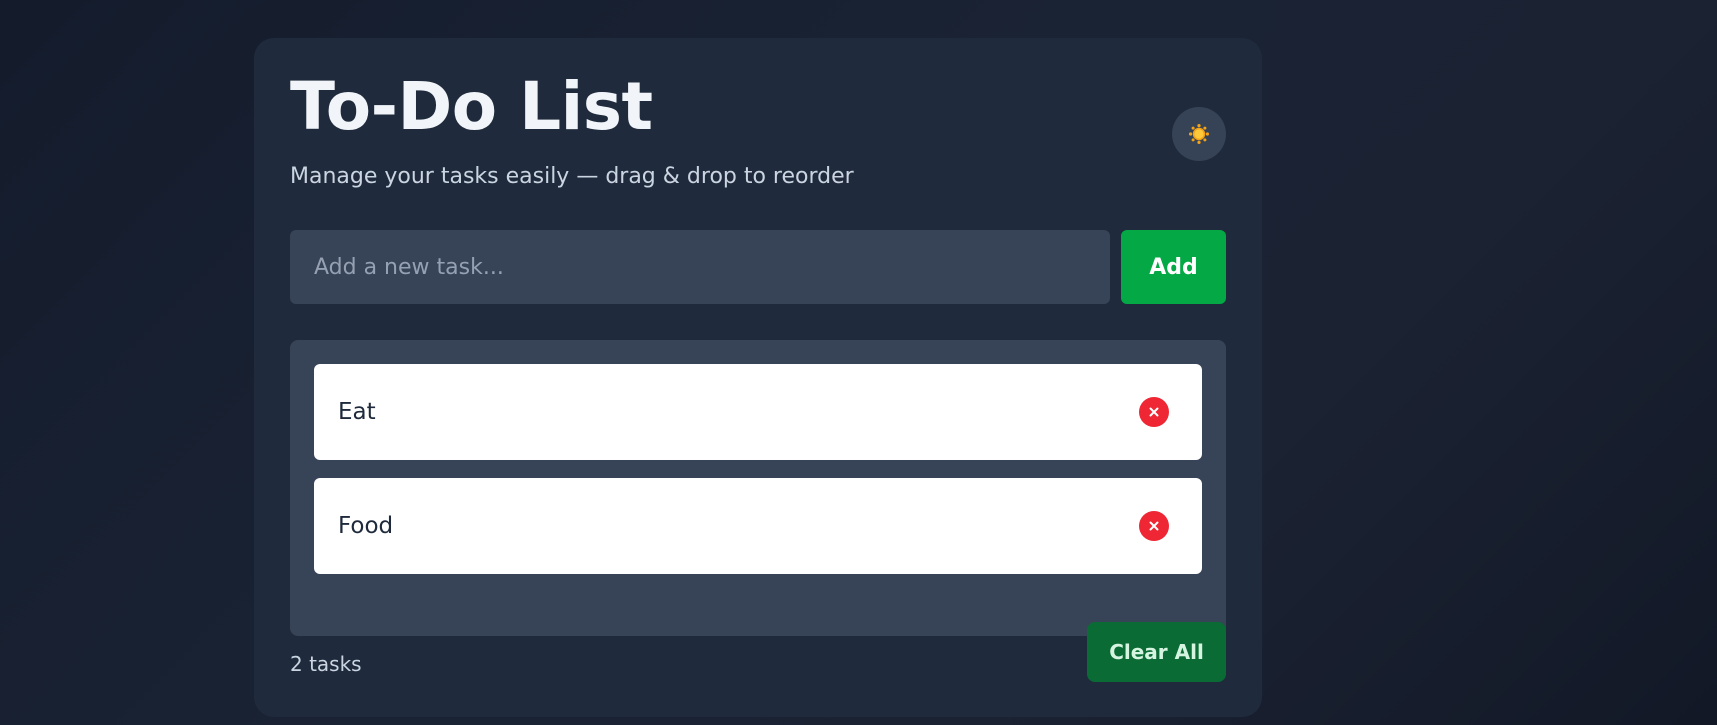 This screenshot has width=1717, height=725. I want to click on add-task-button: Add, so click(1173, 267).